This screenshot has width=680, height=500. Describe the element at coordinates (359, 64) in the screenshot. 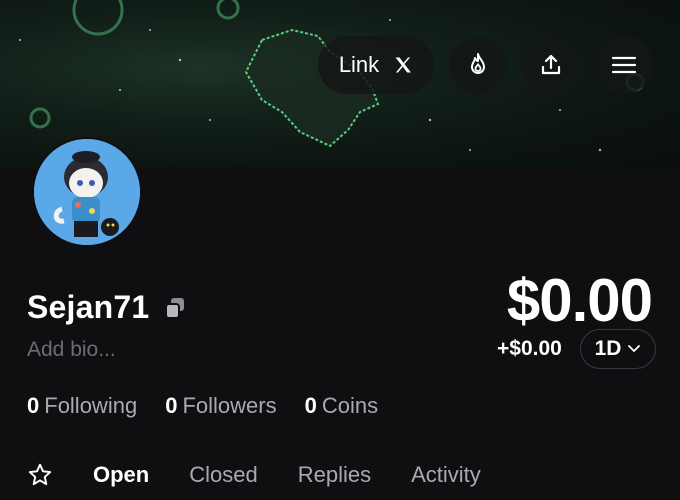

I see `link-label: Link` at that location.